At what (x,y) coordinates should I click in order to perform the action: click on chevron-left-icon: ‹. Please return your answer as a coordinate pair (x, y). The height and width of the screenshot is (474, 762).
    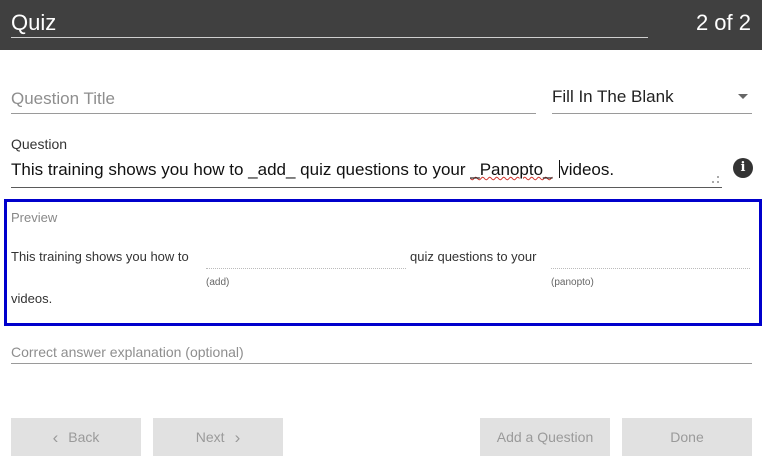
    Looking at the image, I should click on (55, 437).